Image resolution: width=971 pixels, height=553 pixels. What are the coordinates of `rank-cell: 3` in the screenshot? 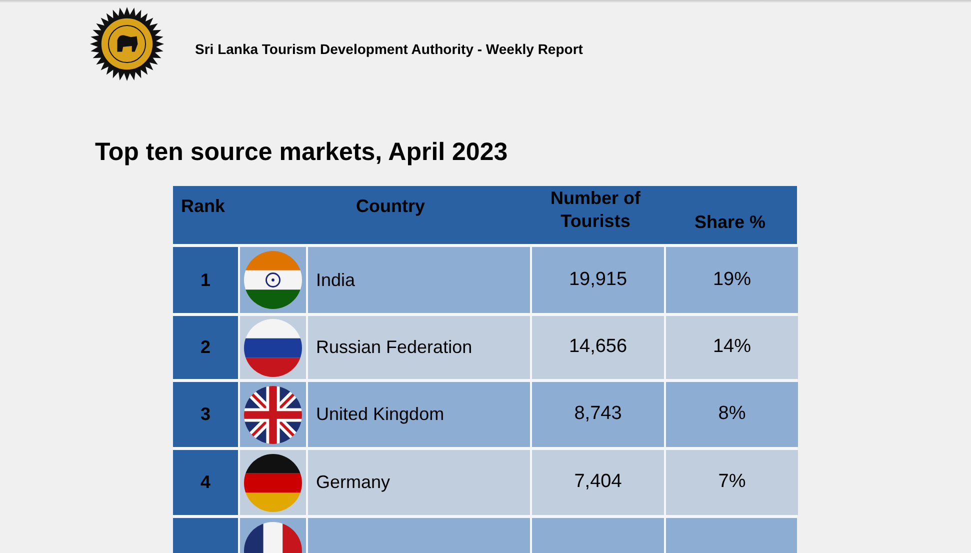 It's located at (205, 414).